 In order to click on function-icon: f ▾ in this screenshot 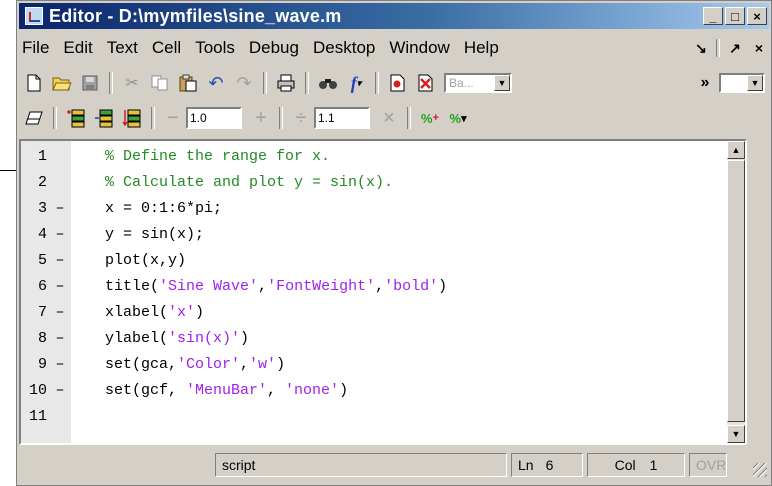, I will do `click(356, 83)`.